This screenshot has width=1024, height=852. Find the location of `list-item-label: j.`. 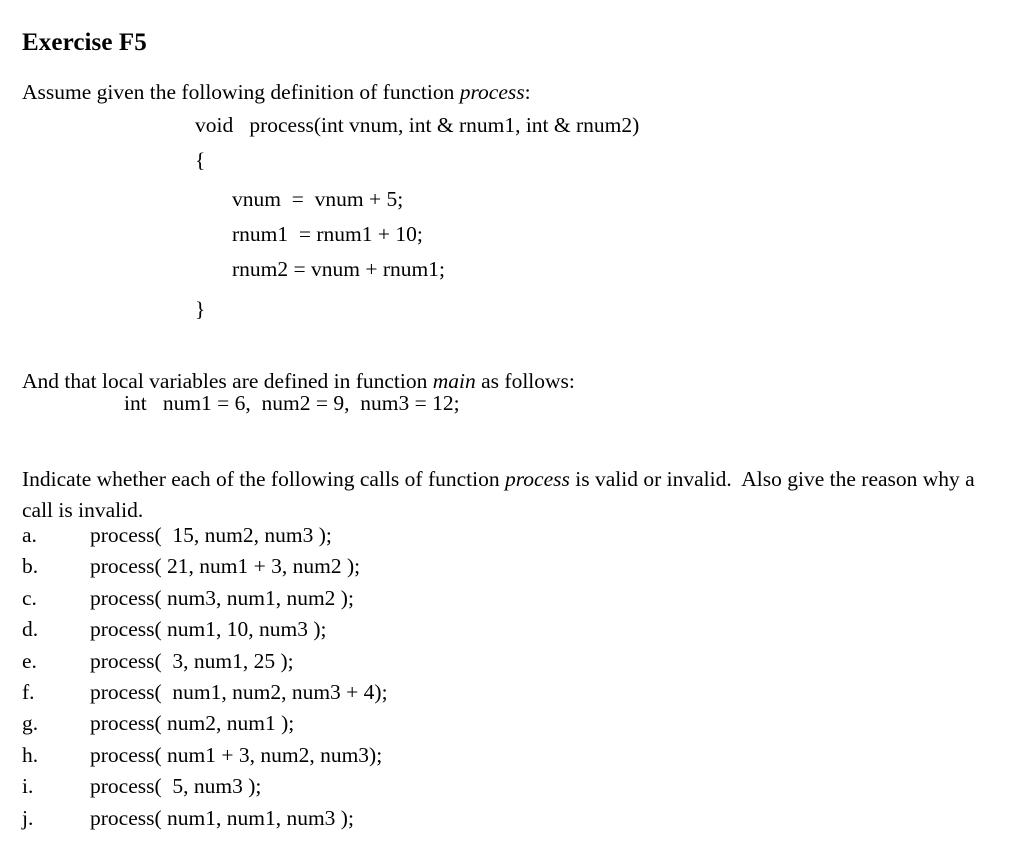

list-item-label: j. is located at coordinates (28, 817).